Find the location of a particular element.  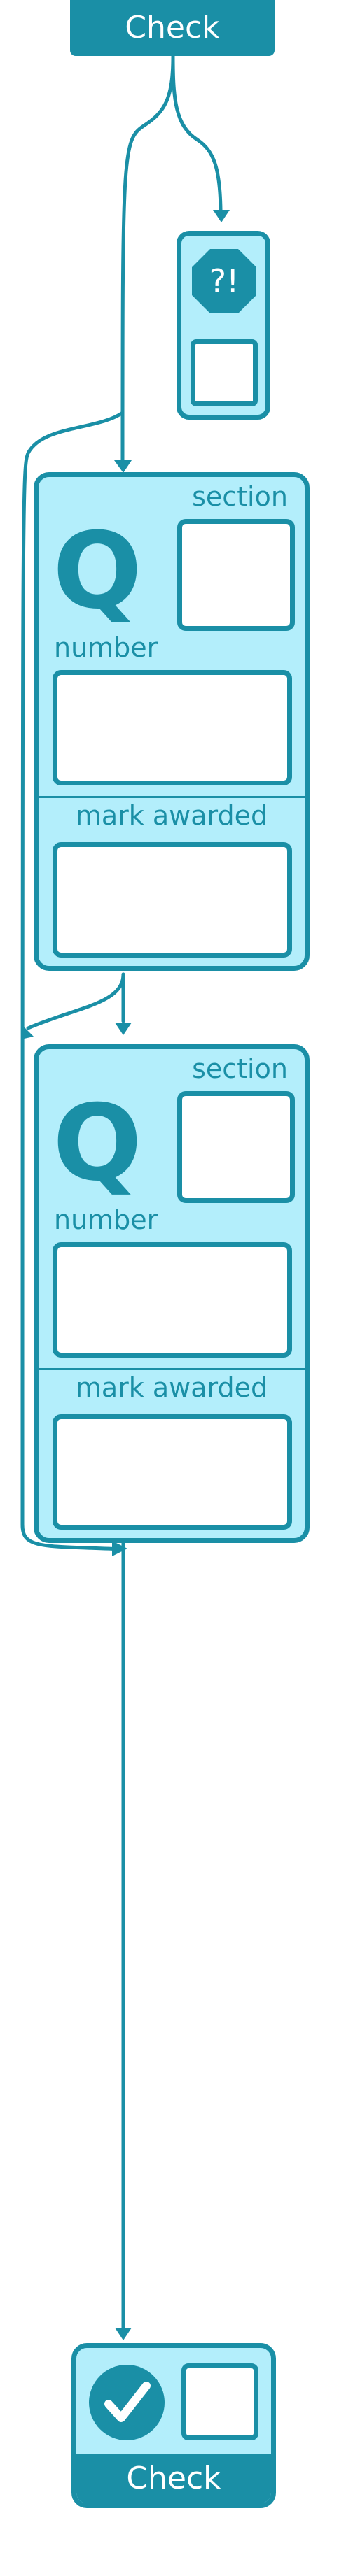

alert-symbol: ?! is located at coordinates (224, 281).